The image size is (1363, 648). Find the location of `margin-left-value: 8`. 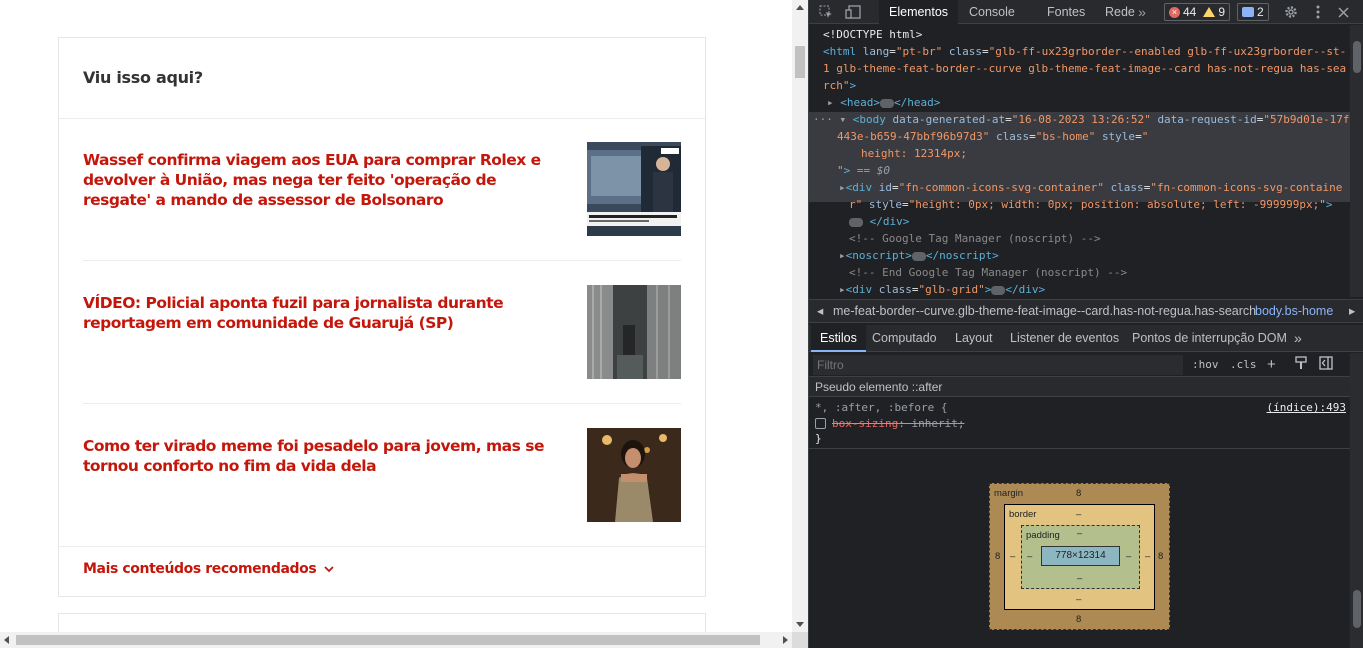

margin-left-value: 8 is located at coordinates (997, 556).